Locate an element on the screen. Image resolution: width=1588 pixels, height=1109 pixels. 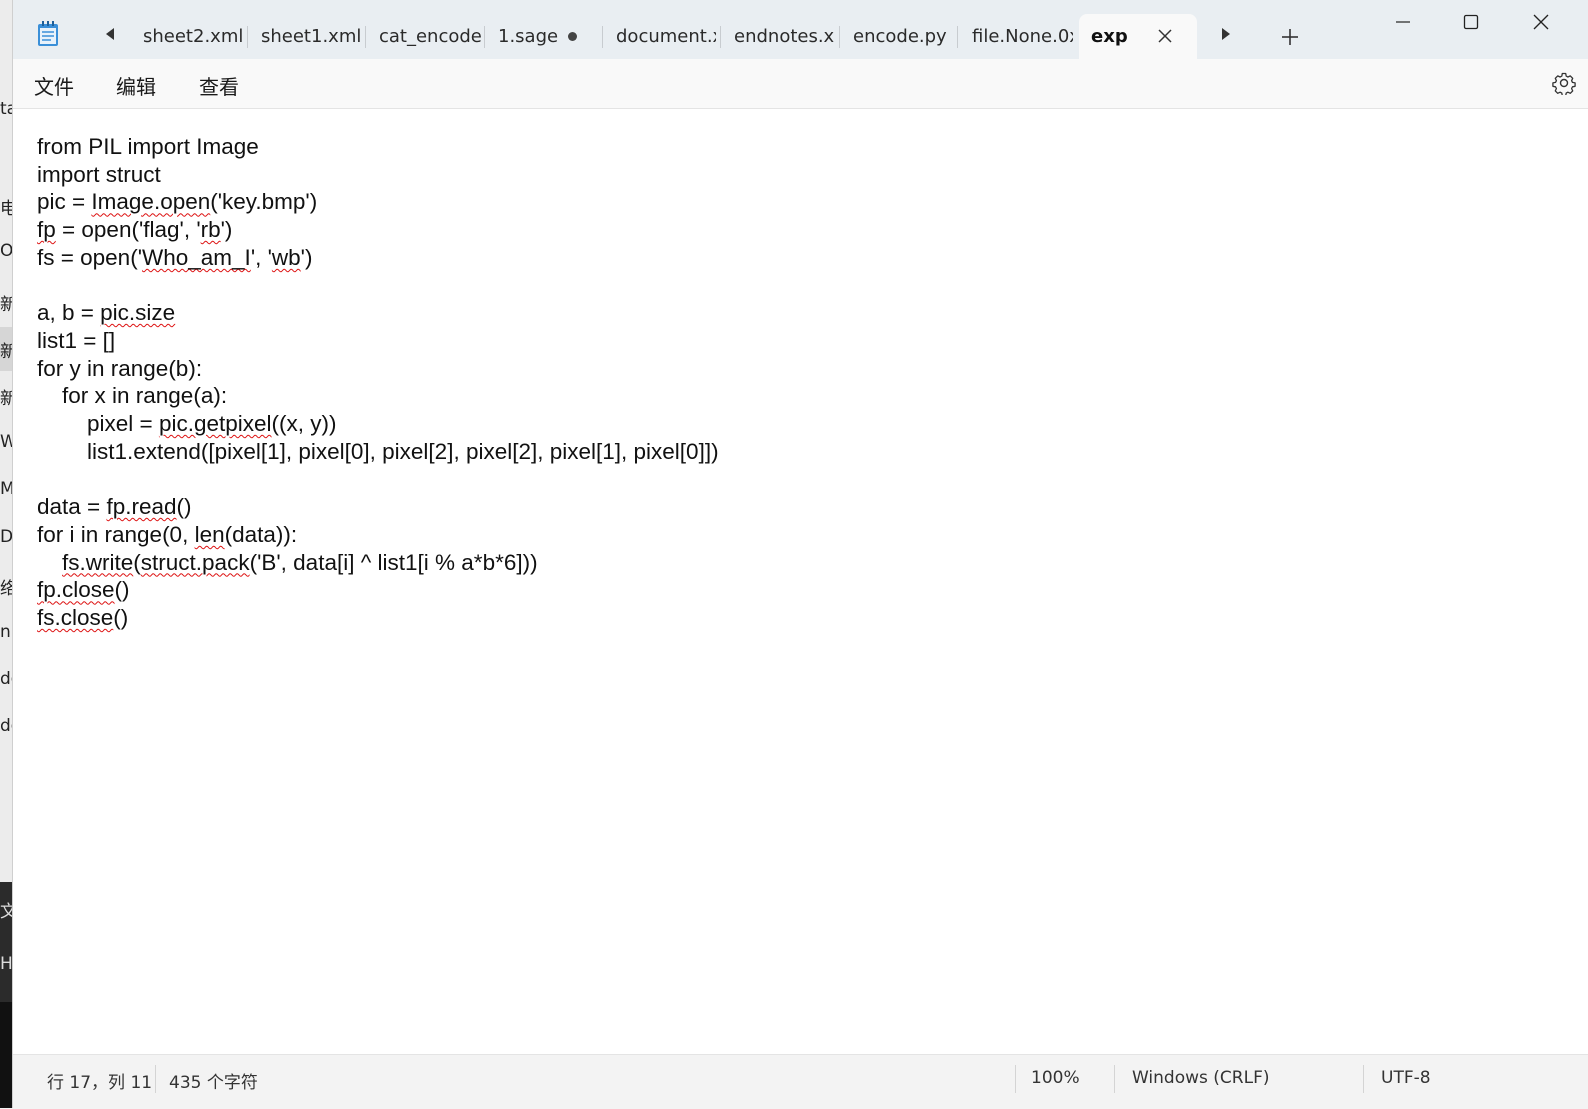
minimize-button is located at coordinates (1403, 22).